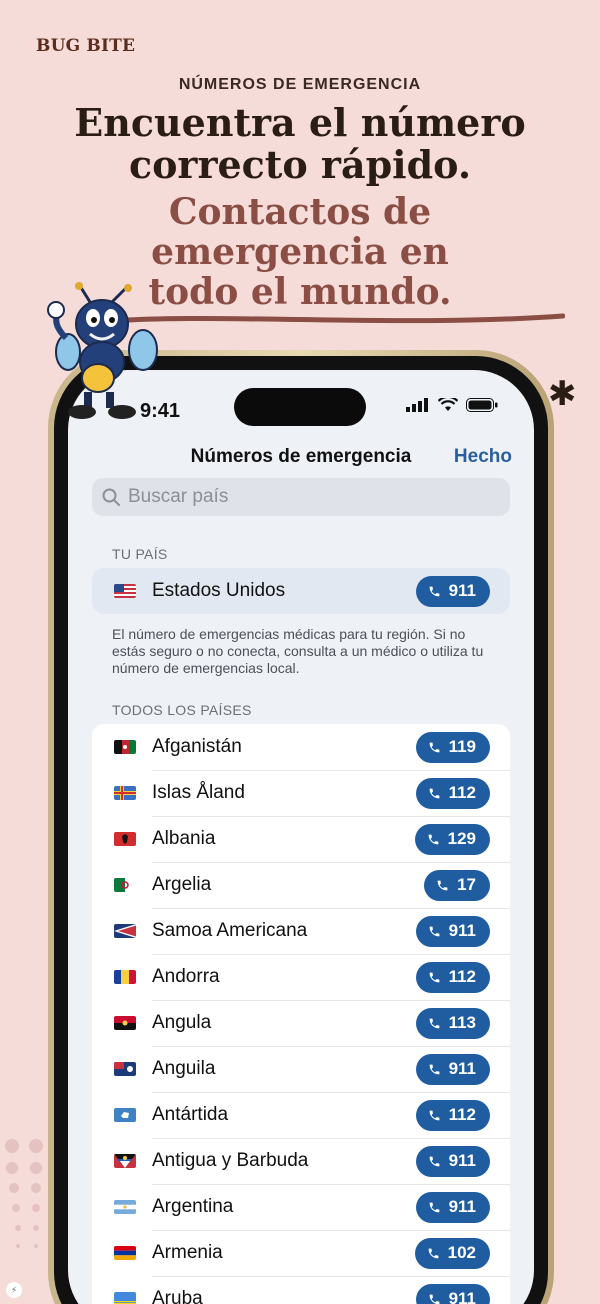 The height and width of the screenshot is (1304, 600). Describe the element at coordinates (300, 407) in the screenshot. I see `dynamic-island` at that location.